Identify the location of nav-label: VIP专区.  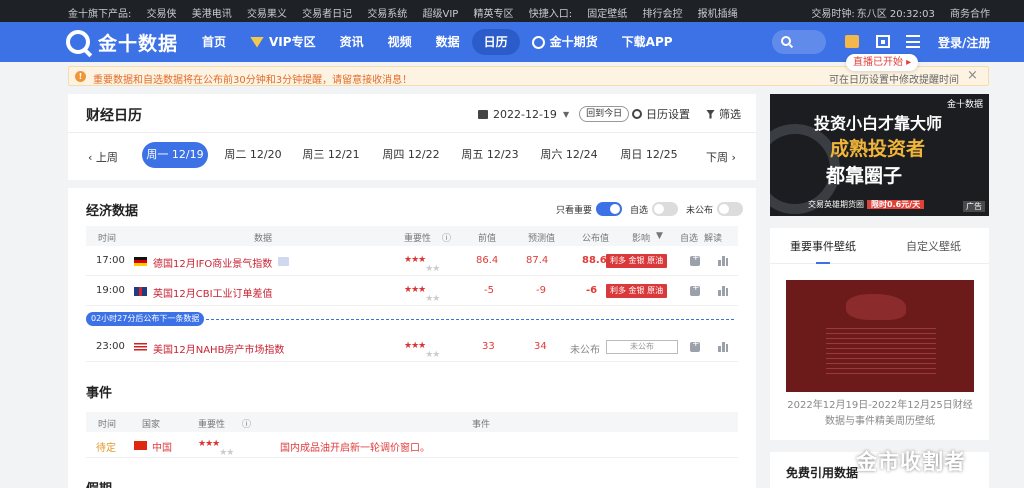
(292, 42).